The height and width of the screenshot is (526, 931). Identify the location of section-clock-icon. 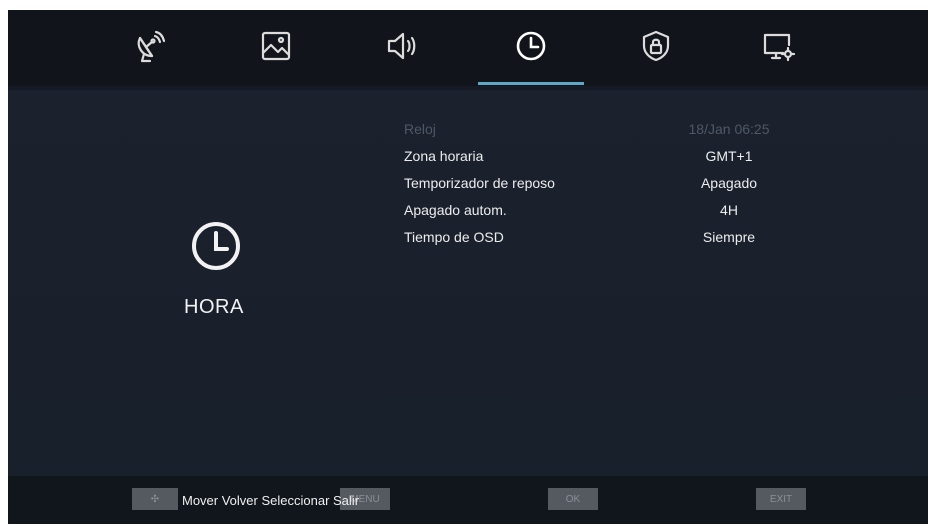
(216, 246).